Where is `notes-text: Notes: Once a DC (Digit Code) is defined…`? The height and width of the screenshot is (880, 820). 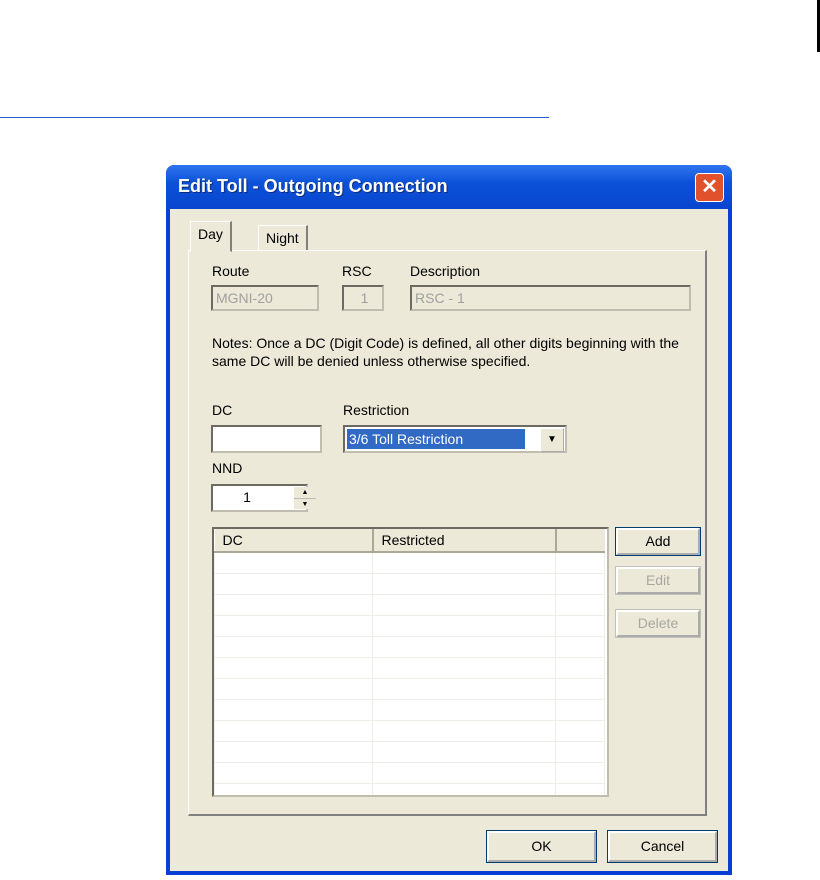
notes-text: Notes: Once a DC (Digit Code) is defined… is located at coordinates (445, 352).